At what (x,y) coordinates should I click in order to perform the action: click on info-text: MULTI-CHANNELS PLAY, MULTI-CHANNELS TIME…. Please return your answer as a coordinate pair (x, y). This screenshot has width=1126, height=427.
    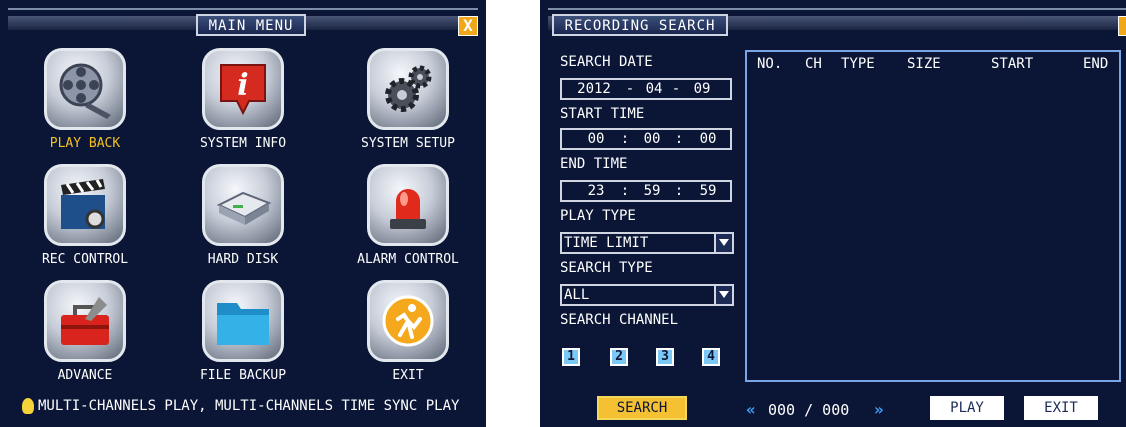
    Looking at the image, I should click on (249, 406).